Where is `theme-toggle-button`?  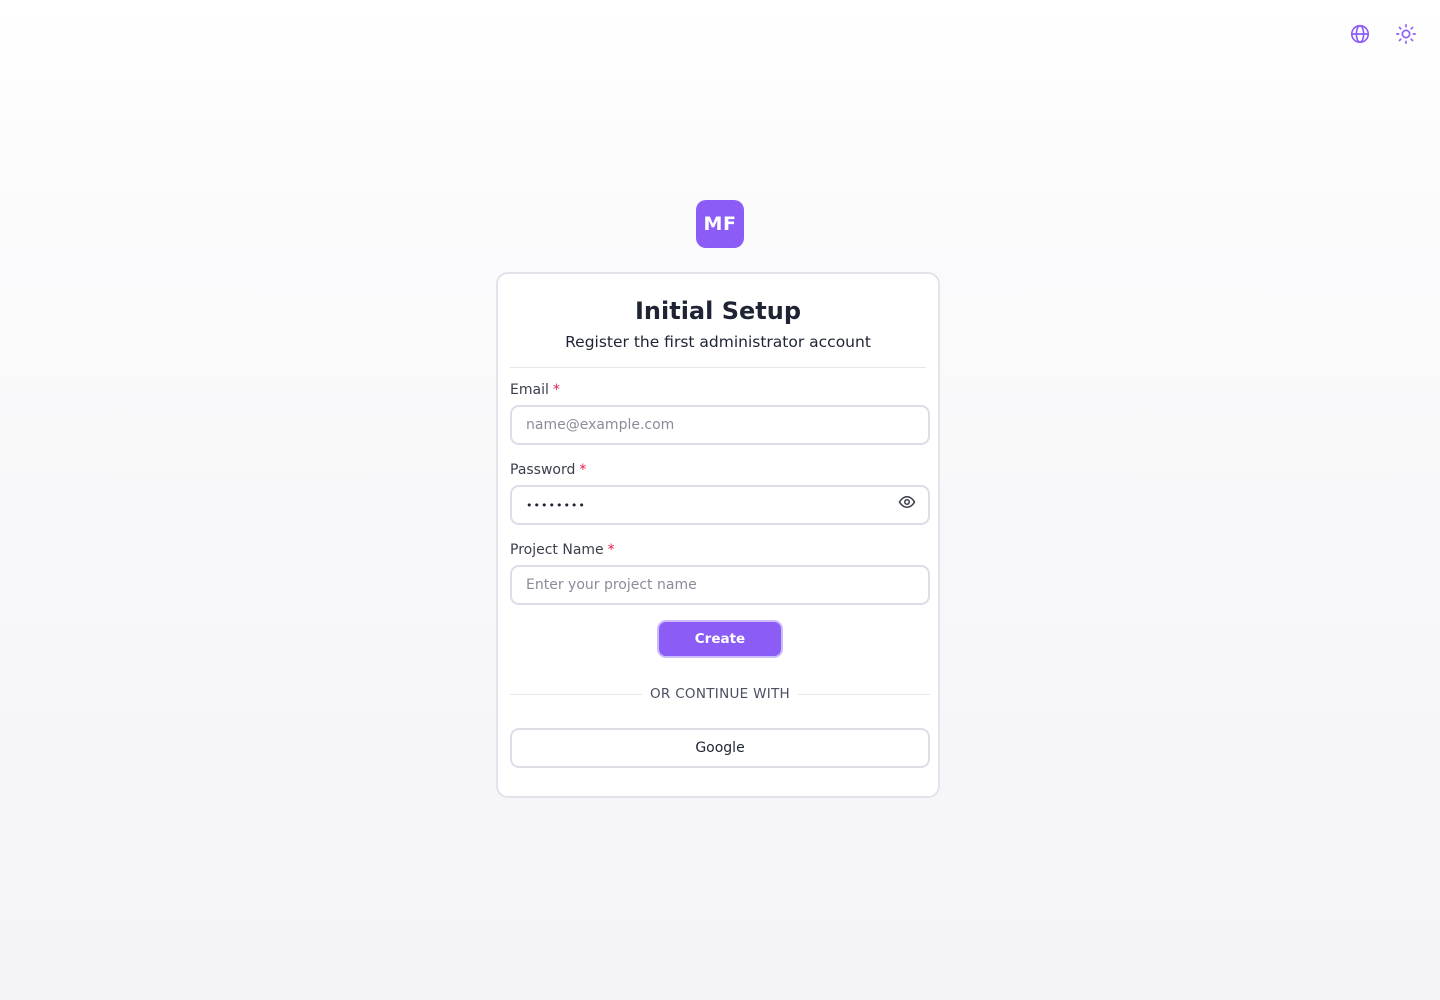
theme-toggle-button is located at coordinates (1406, 34).